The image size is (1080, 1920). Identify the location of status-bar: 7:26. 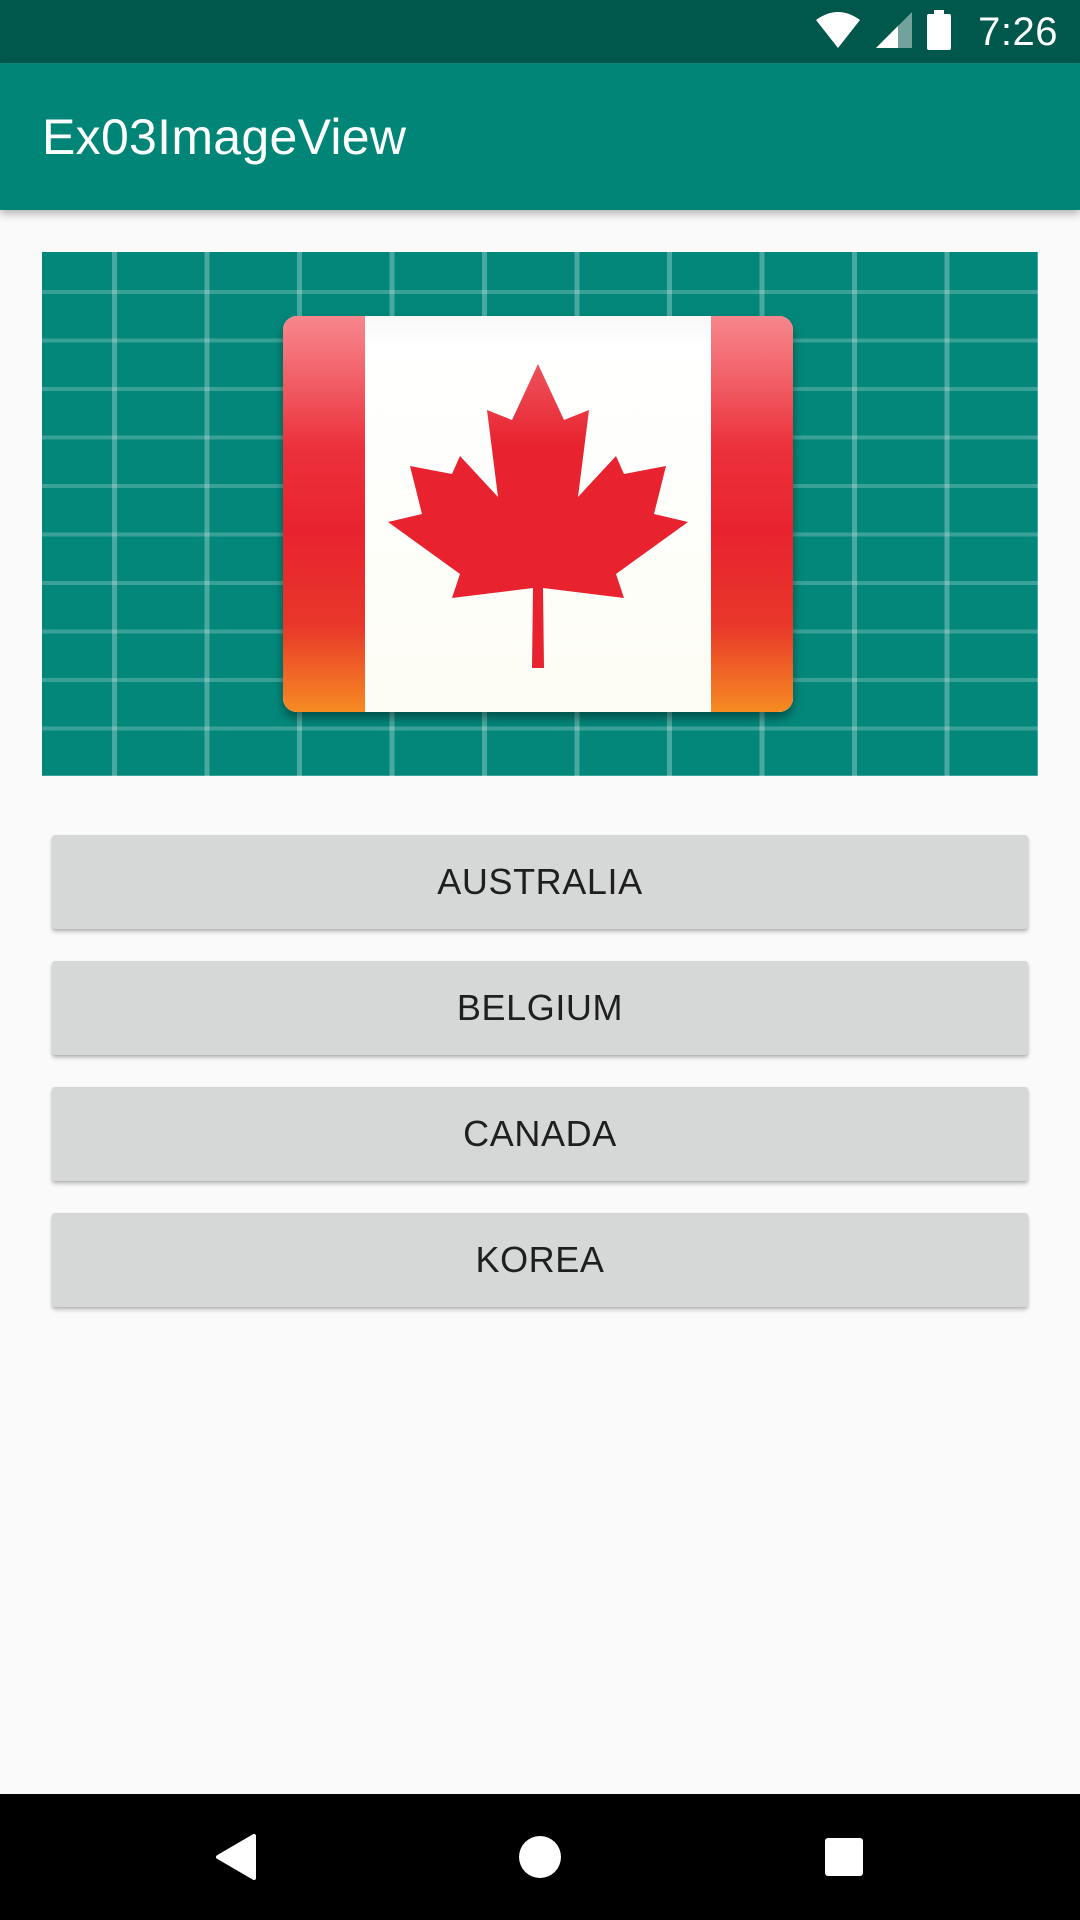
(540, 31).